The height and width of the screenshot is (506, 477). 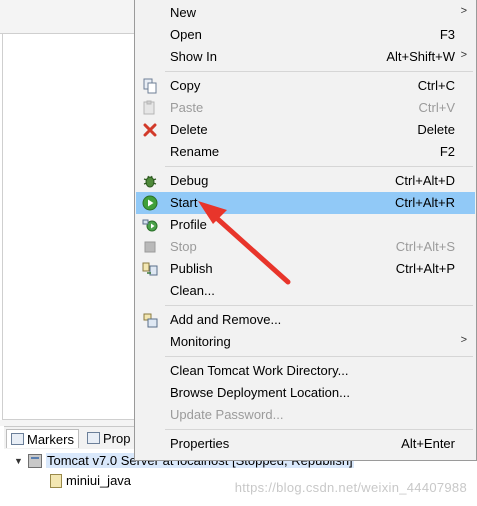 What do you see at coordinates (425, 246) in the screenshot?
I see `menu-item-shortcut: Ctrl+Alt+S` at bounding box center [425, 246].